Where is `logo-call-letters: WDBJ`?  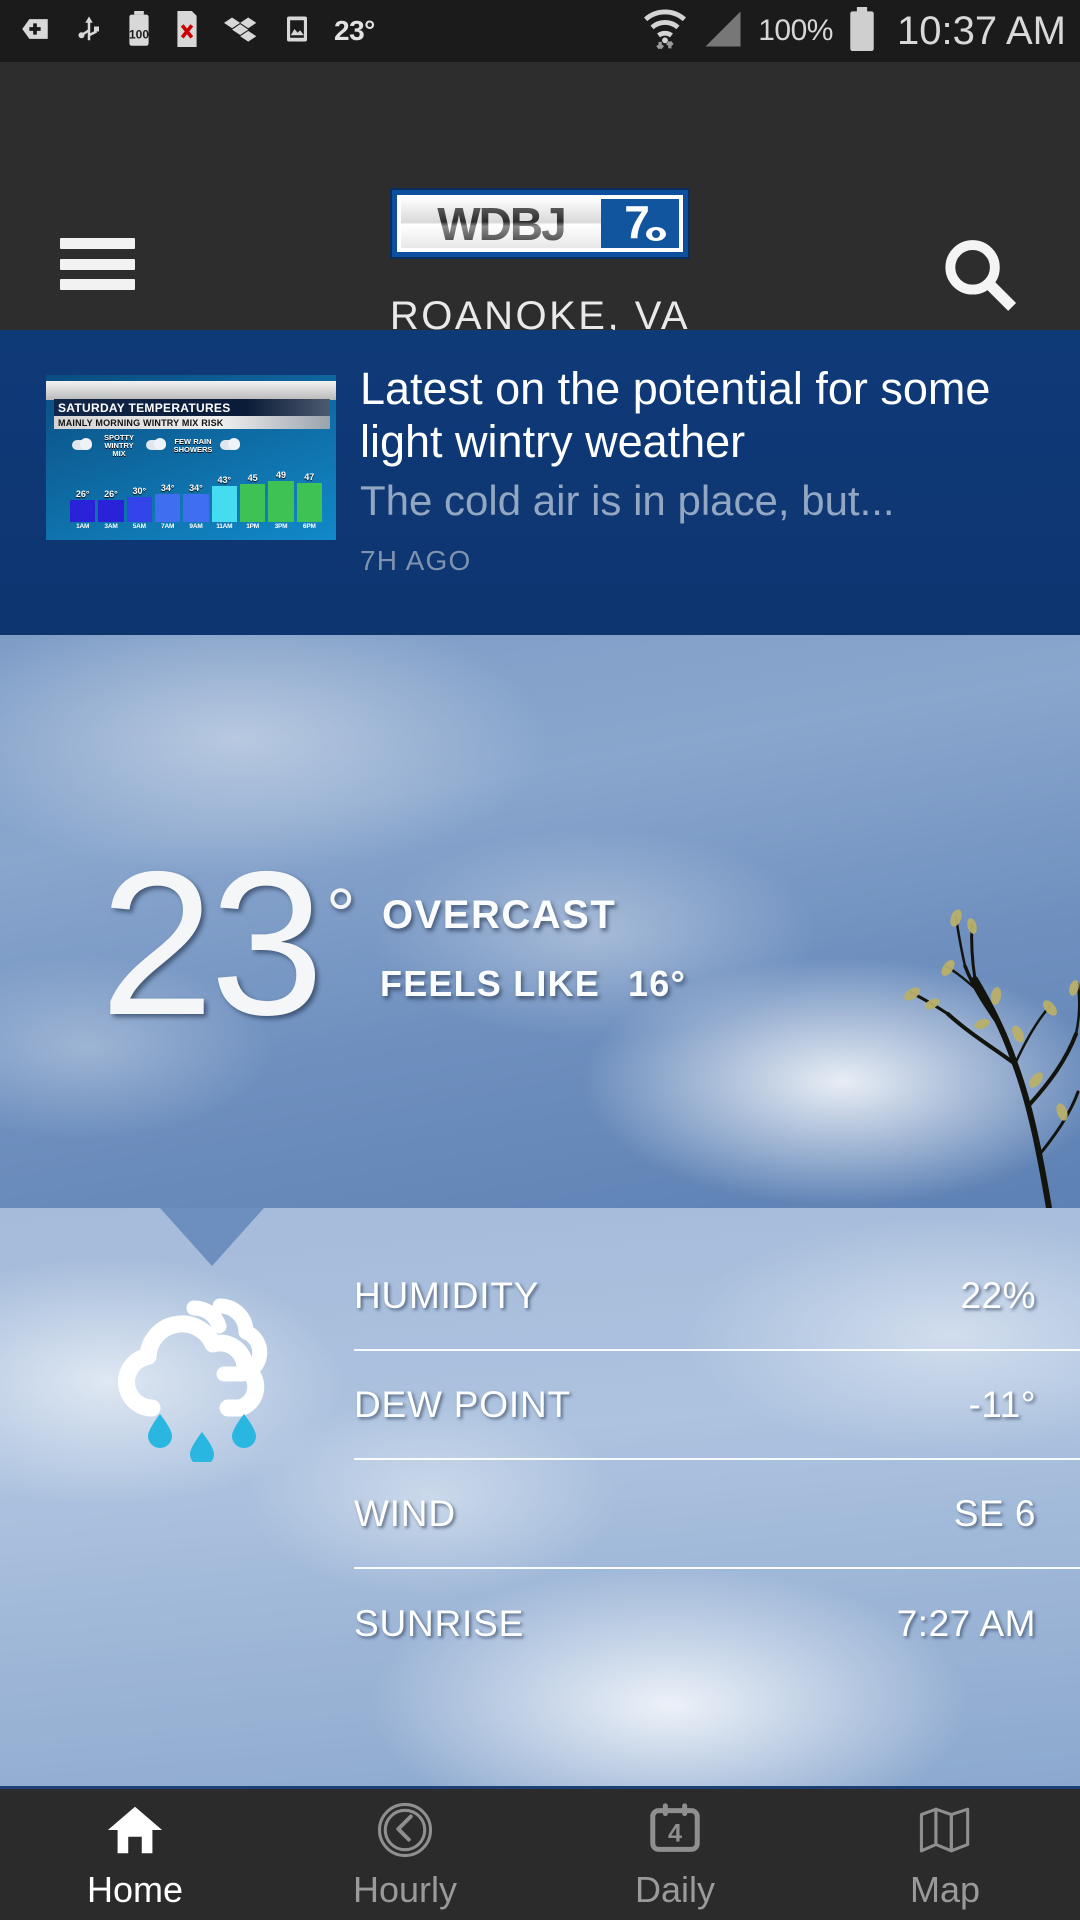
logo-call-letters: WDBJ is located at coordinates (501, 223).